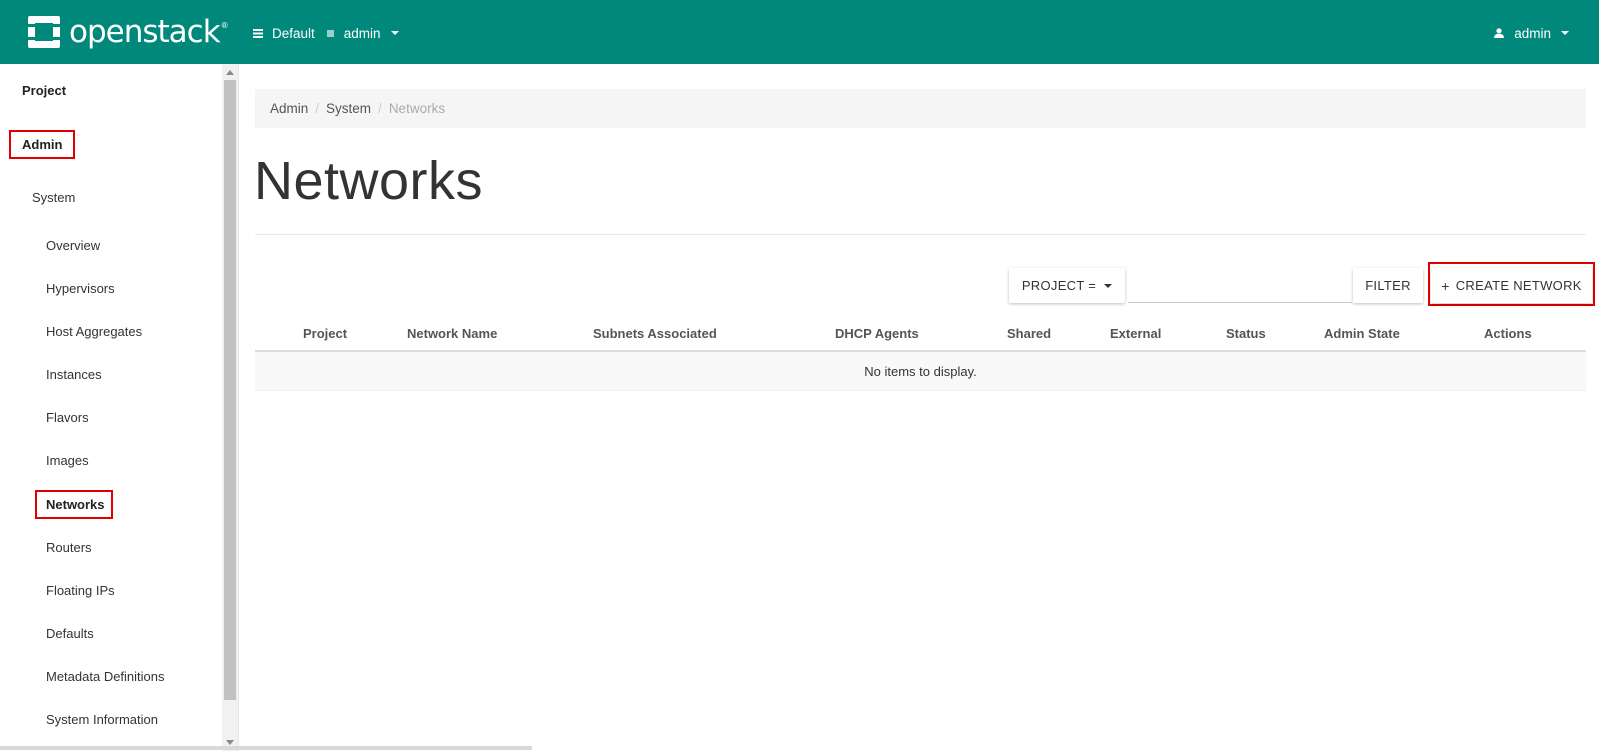 The height and width of the screenshot is (751, 1599). Describe the element at coordinates (1518, 285) in the screenshot. I see `create-network-label: CREATE NETWORK` at that location.